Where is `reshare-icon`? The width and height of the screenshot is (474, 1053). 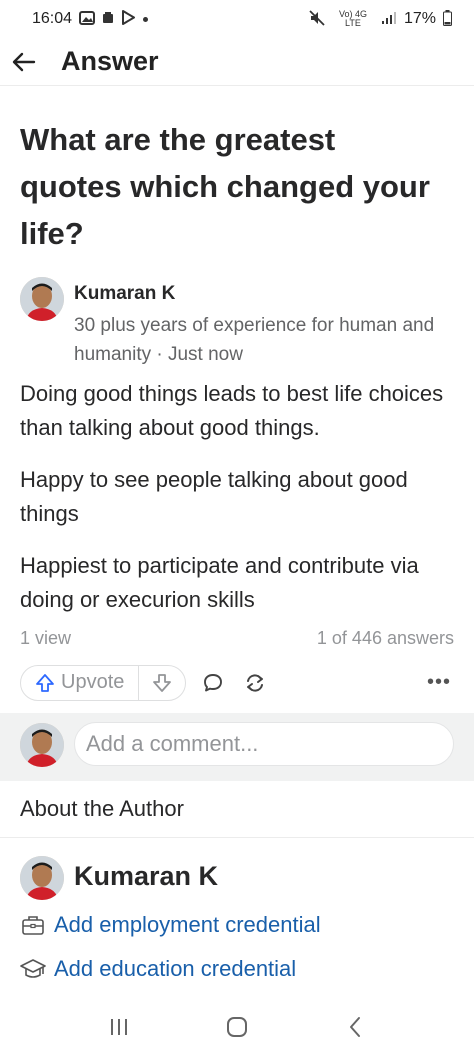 reshare-icon is located at coordinates (255, 682).